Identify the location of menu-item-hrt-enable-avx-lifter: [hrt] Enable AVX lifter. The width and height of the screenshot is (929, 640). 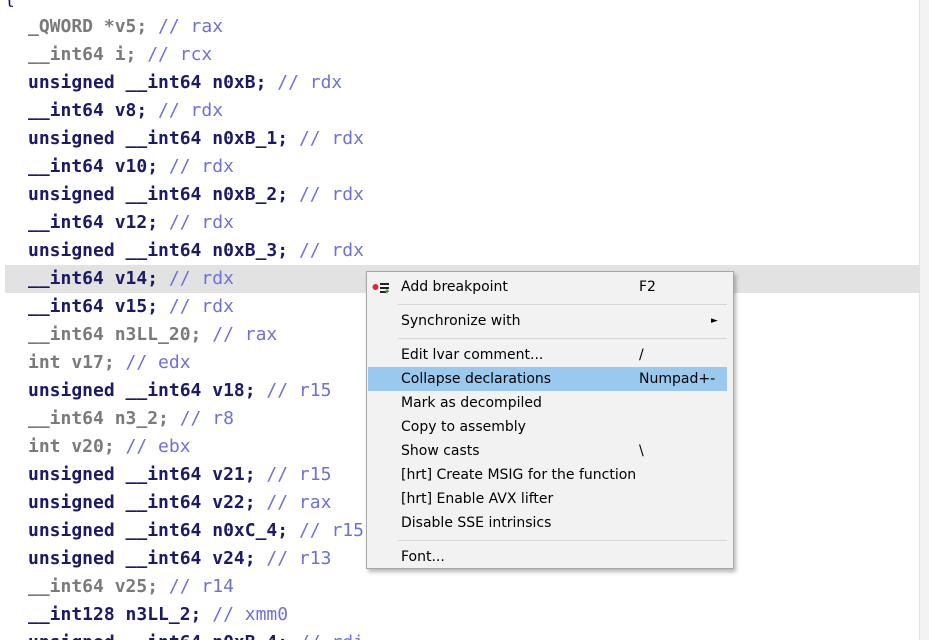
(547, 499).